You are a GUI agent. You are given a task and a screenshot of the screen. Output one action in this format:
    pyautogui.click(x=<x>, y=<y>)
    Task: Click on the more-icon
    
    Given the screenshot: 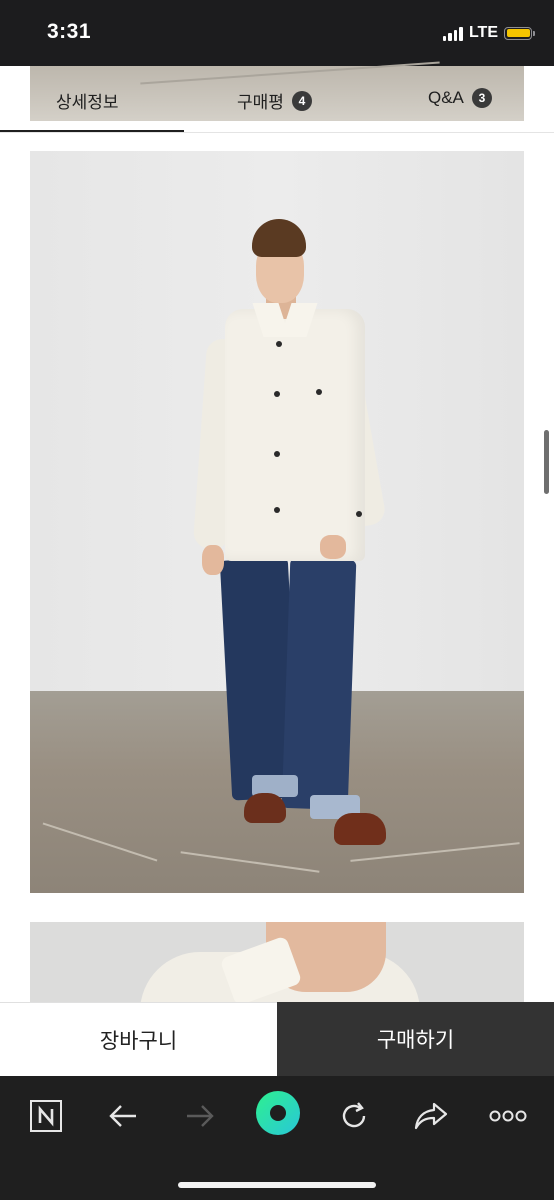 What is the action you would take?
    pyautogui.click(x=508, y=1116)
    